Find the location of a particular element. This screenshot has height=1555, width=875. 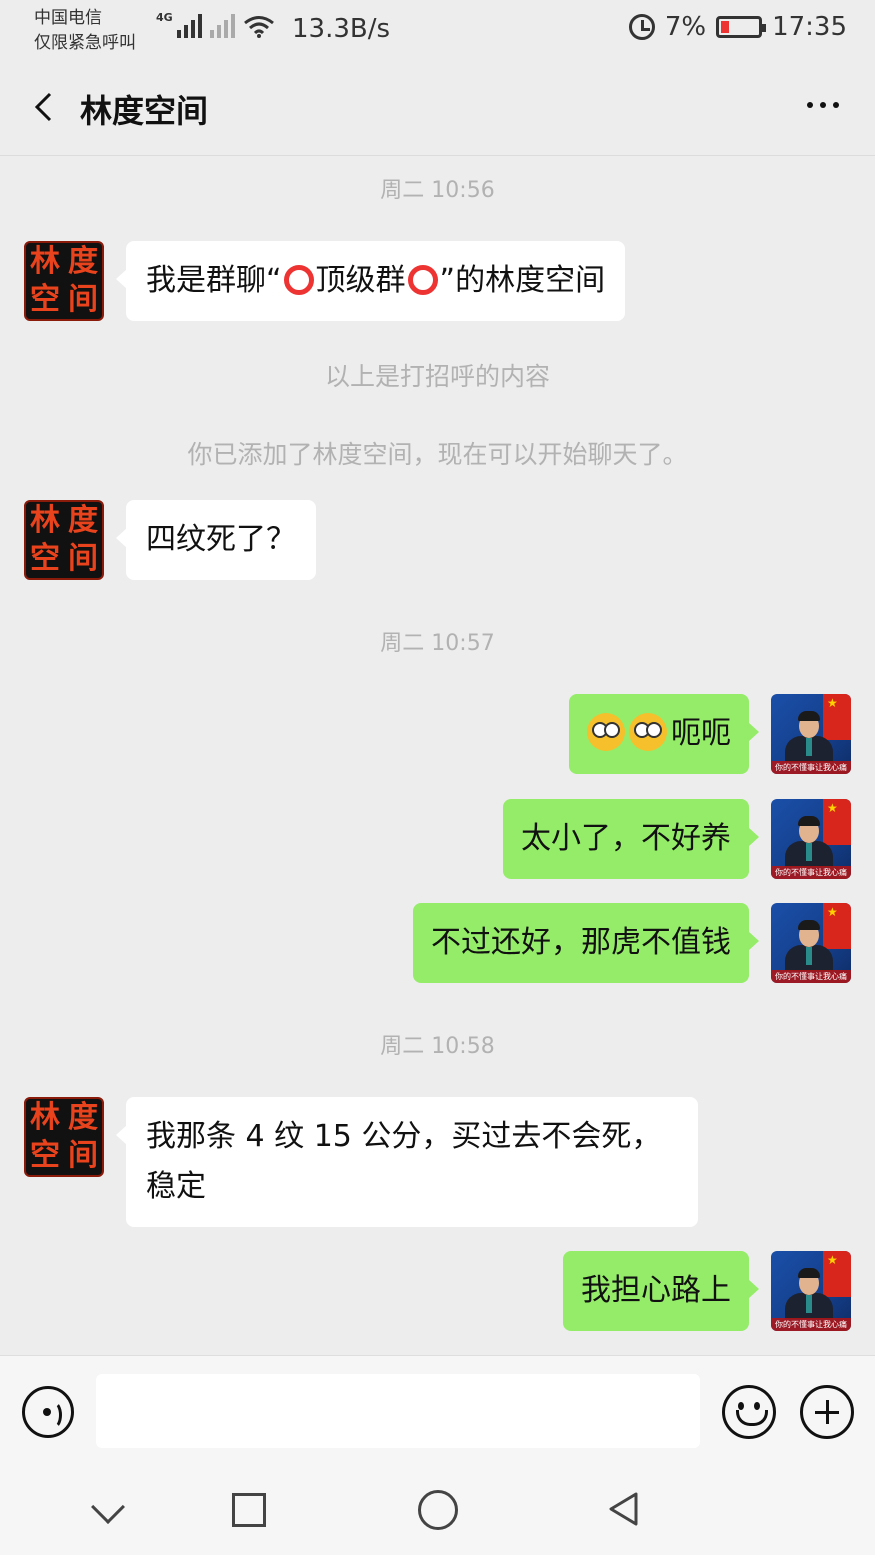

voice-icon is located at coordinates (48, 1412).